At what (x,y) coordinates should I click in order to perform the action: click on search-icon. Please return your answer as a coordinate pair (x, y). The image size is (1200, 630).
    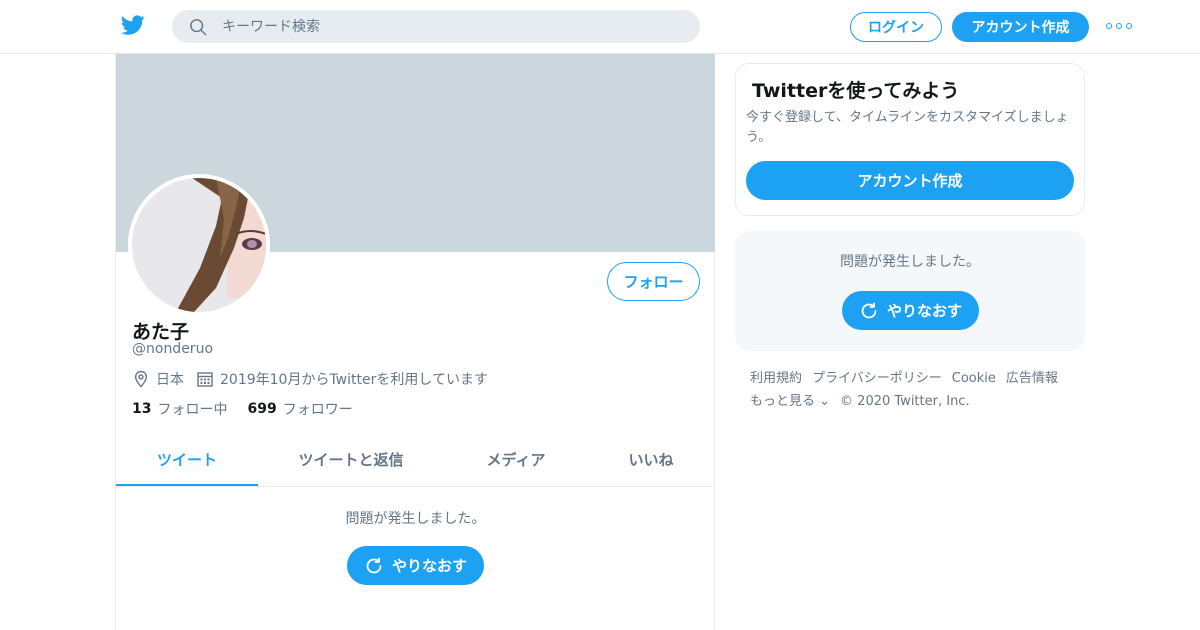
    Looking at the image, I should click on (198, 27).